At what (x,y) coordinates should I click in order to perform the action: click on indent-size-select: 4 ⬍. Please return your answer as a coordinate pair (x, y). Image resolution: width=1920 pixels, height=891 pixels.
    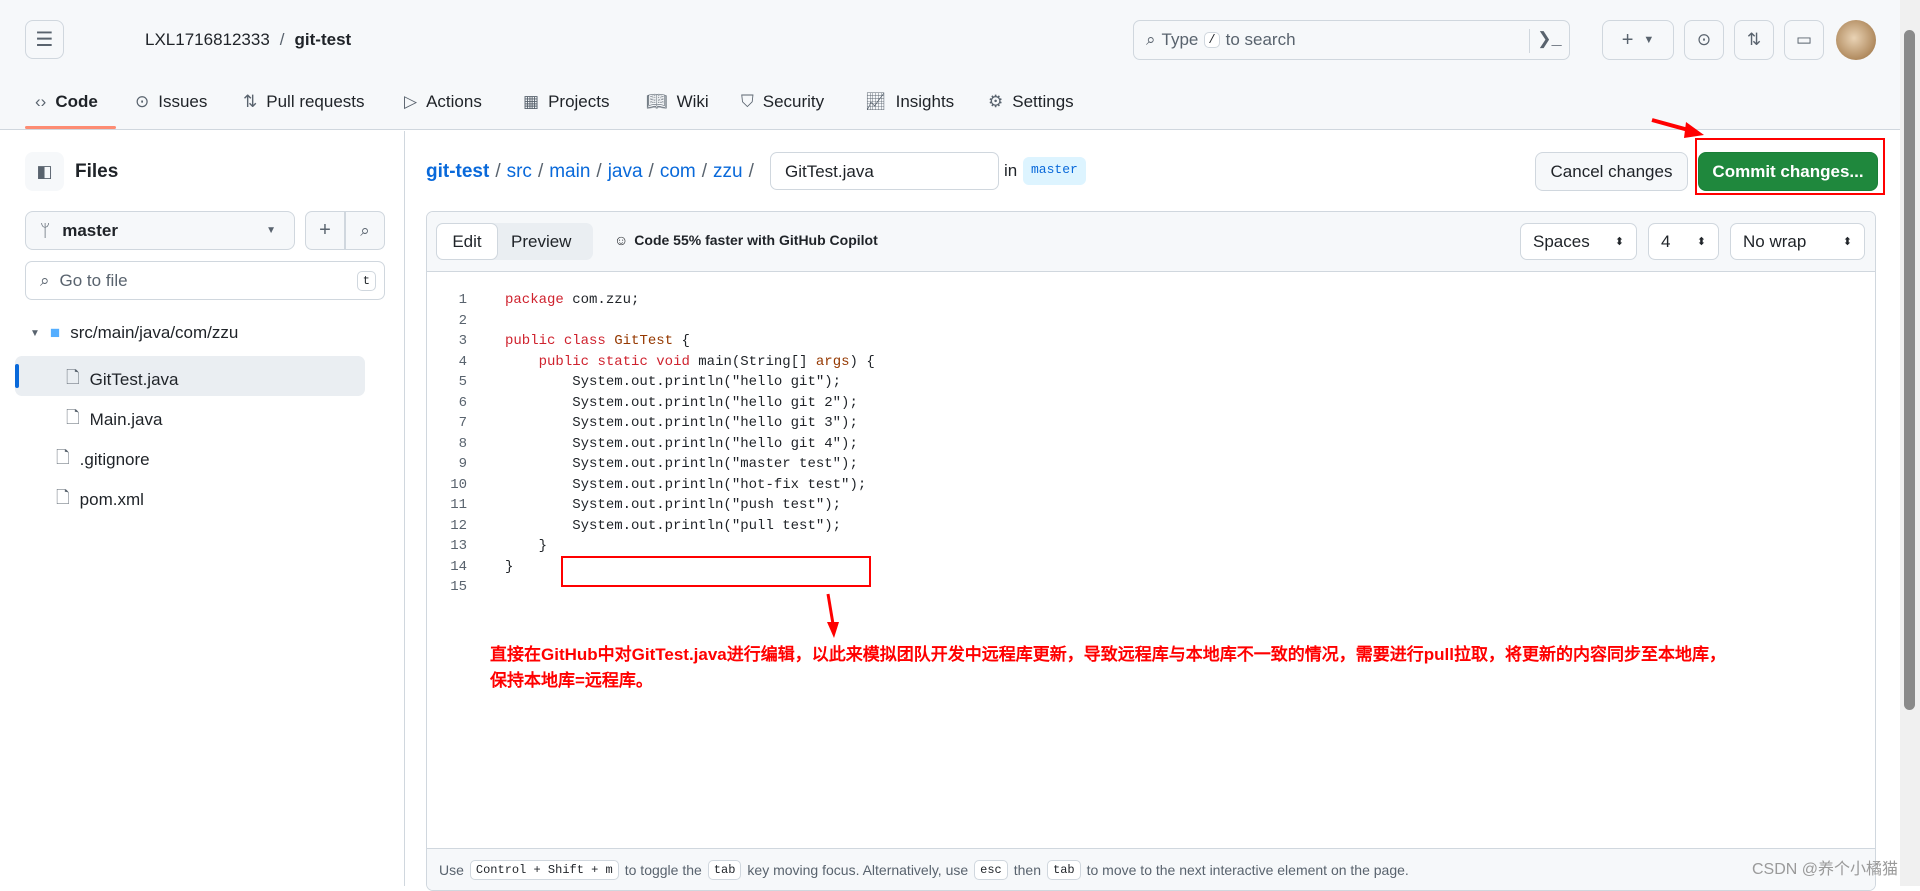
    Looking at the image, I should click on (1683, 241).